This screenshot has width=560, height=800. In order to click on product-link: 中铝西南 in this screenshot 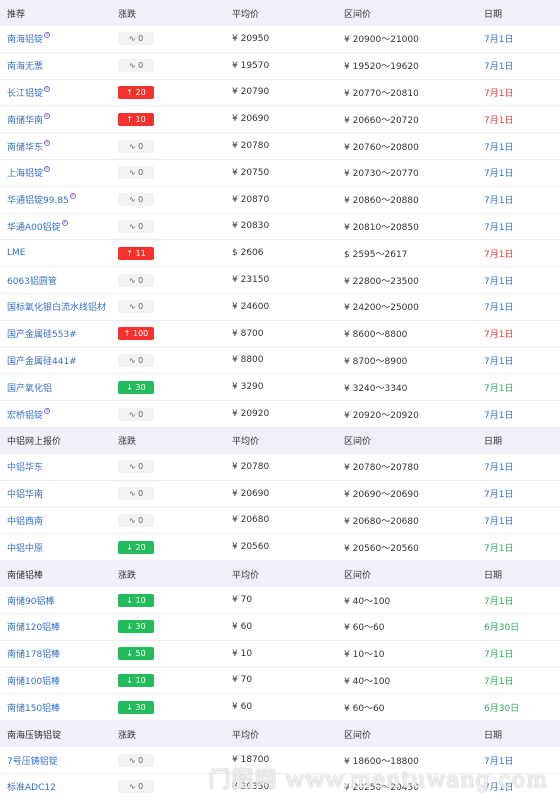, I will do `click(25, 522)`.